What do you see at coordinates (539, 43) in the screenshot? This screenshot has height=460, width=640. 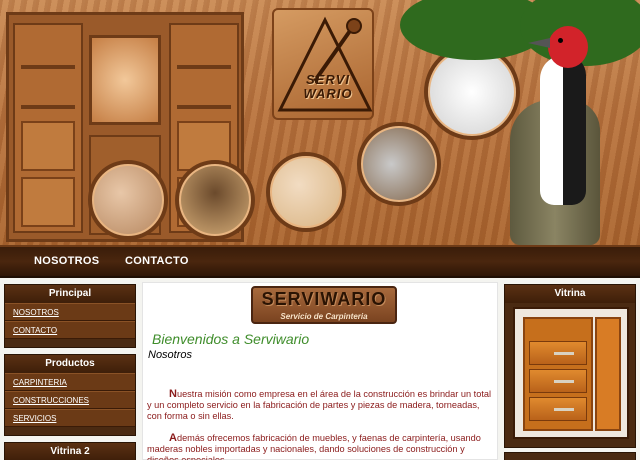 I see `woodpecker-beak` at bounding box center [539, 43].